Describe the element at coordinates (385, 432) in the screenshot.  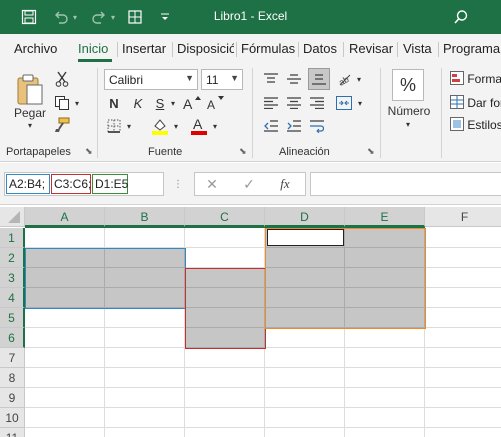
I see `cell-e11` at that location.